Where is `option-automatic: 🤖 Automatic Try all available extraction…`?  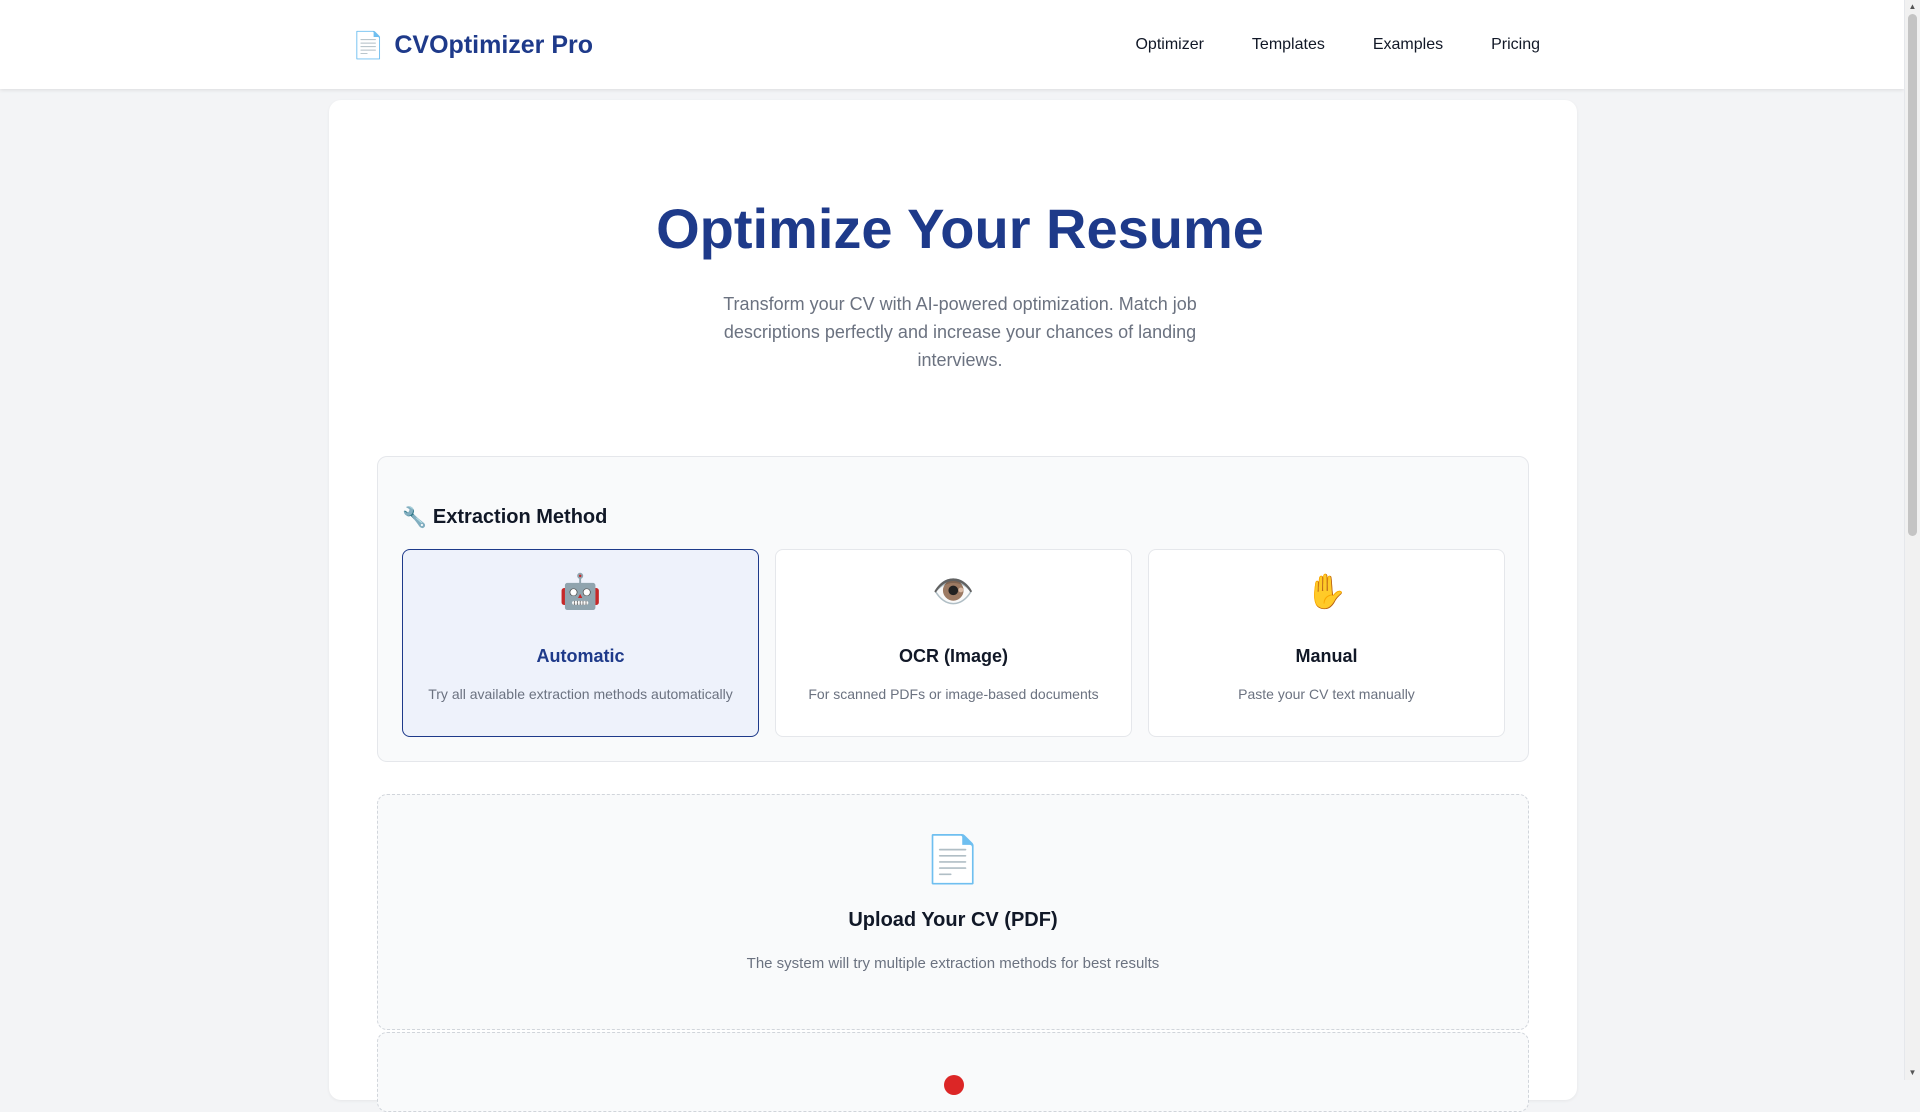 option-automatic: 🤖 Automatic Try all available extraction… is located at coordinates (580, 643).